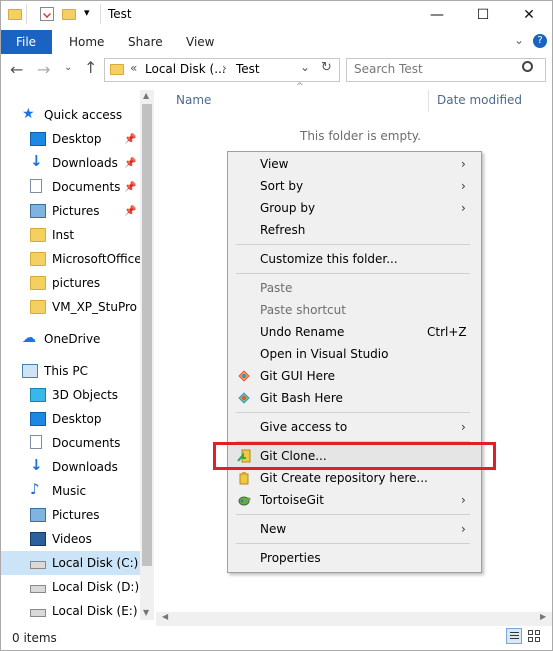 Image resolution: width=553 pixels, height=651 pixels. Describe the element at coordinates (354, 354) in the screenshot. I see `menu-item-open-visual-studio: Open in Visual Studio` at that location.